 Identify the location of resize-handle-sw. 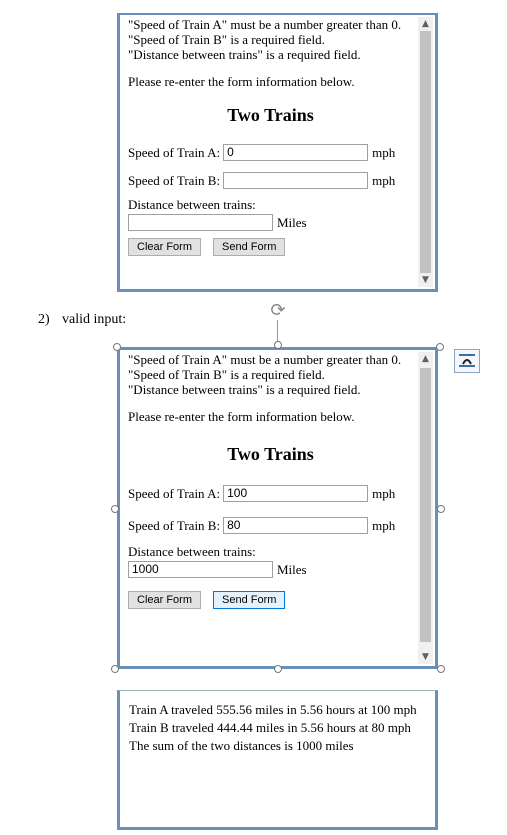
(115, 669).